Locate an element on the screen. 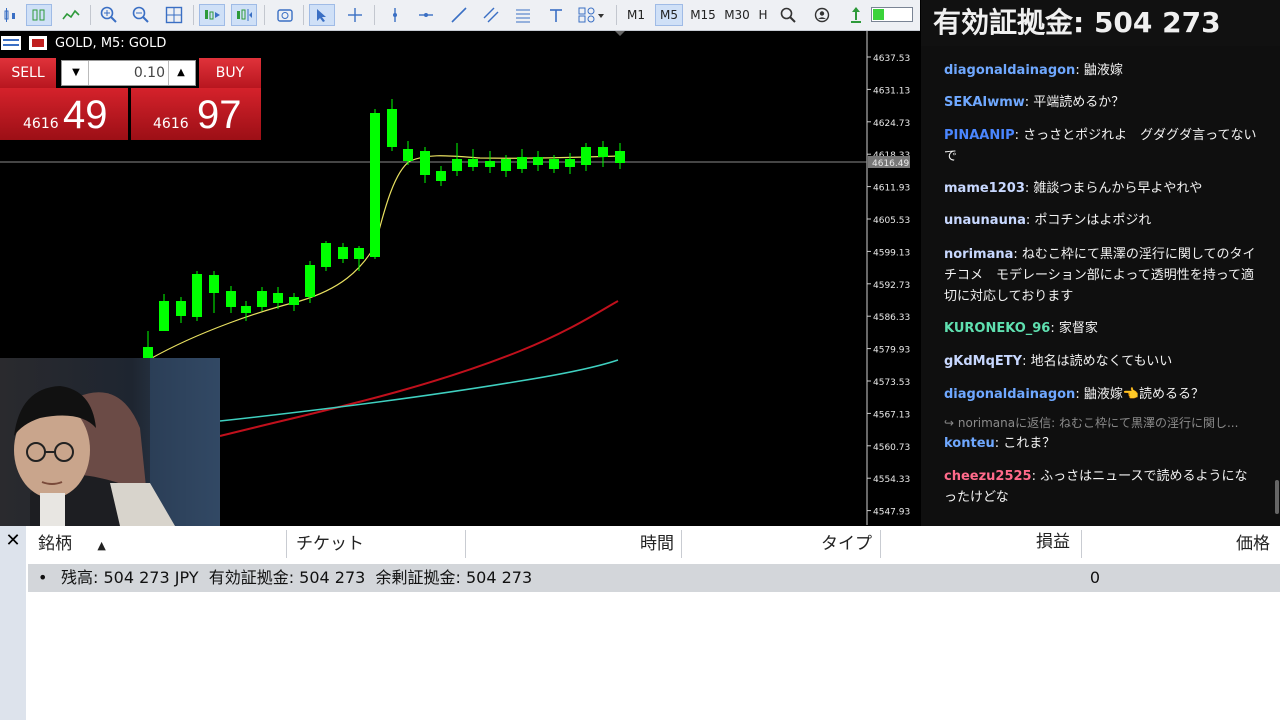 This screenshot has height=720, width=1280. line-chart-icon is located at coordinates (71, 15).